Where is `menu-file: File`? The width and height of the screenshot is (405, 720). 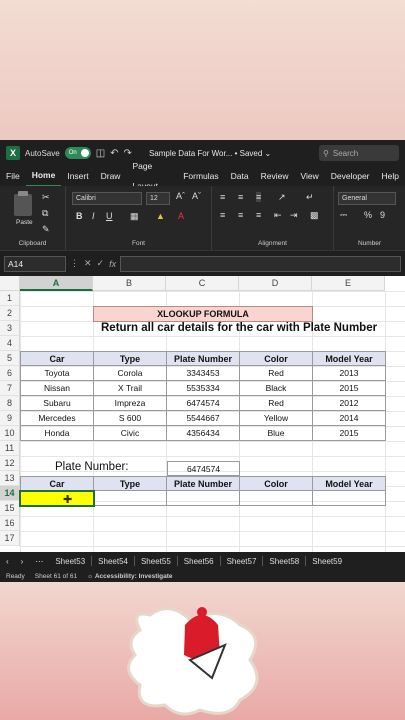 menu-file: File is located at coordinates (13, 176).